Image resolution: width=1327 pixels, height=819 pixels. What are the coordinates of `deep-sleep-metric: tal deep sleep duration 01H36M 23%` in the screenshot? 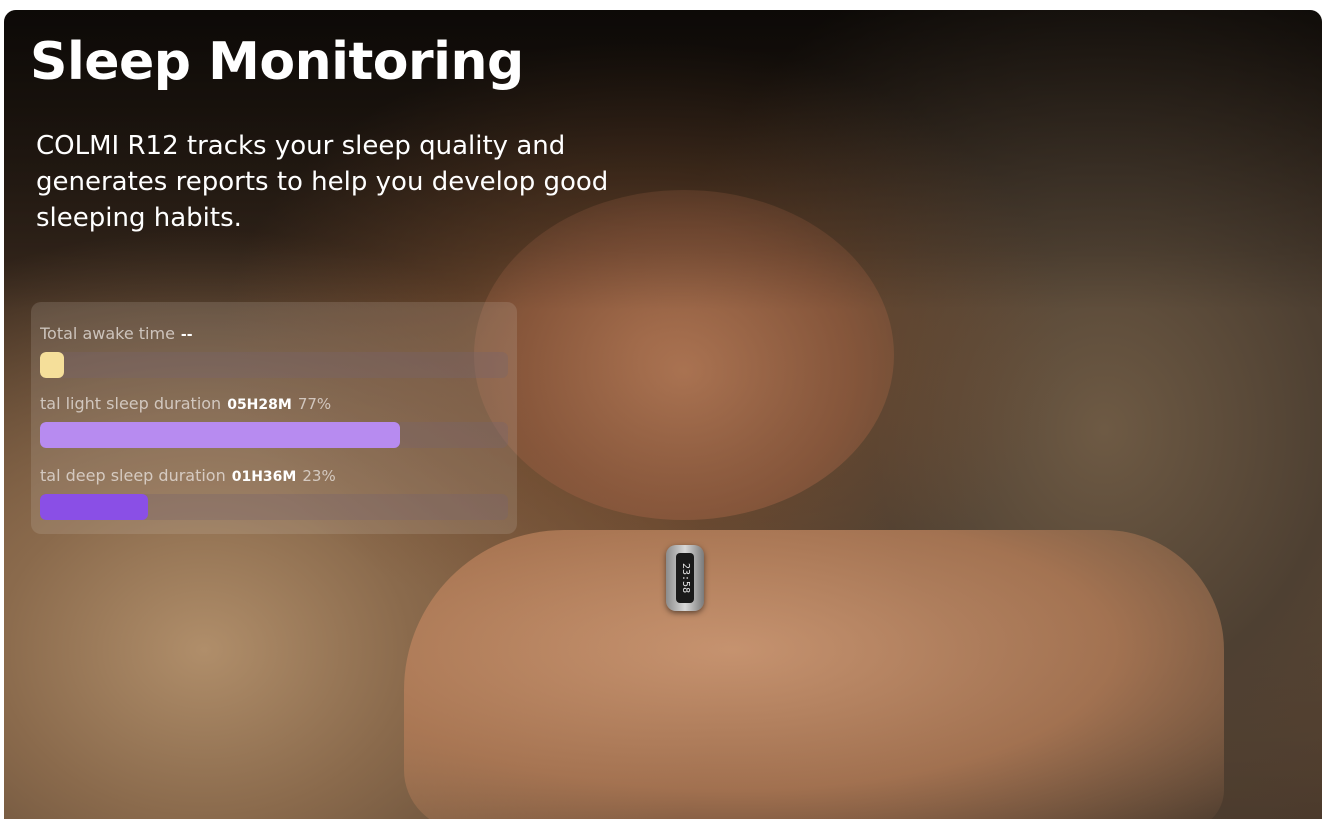 It's located at (275, 493).